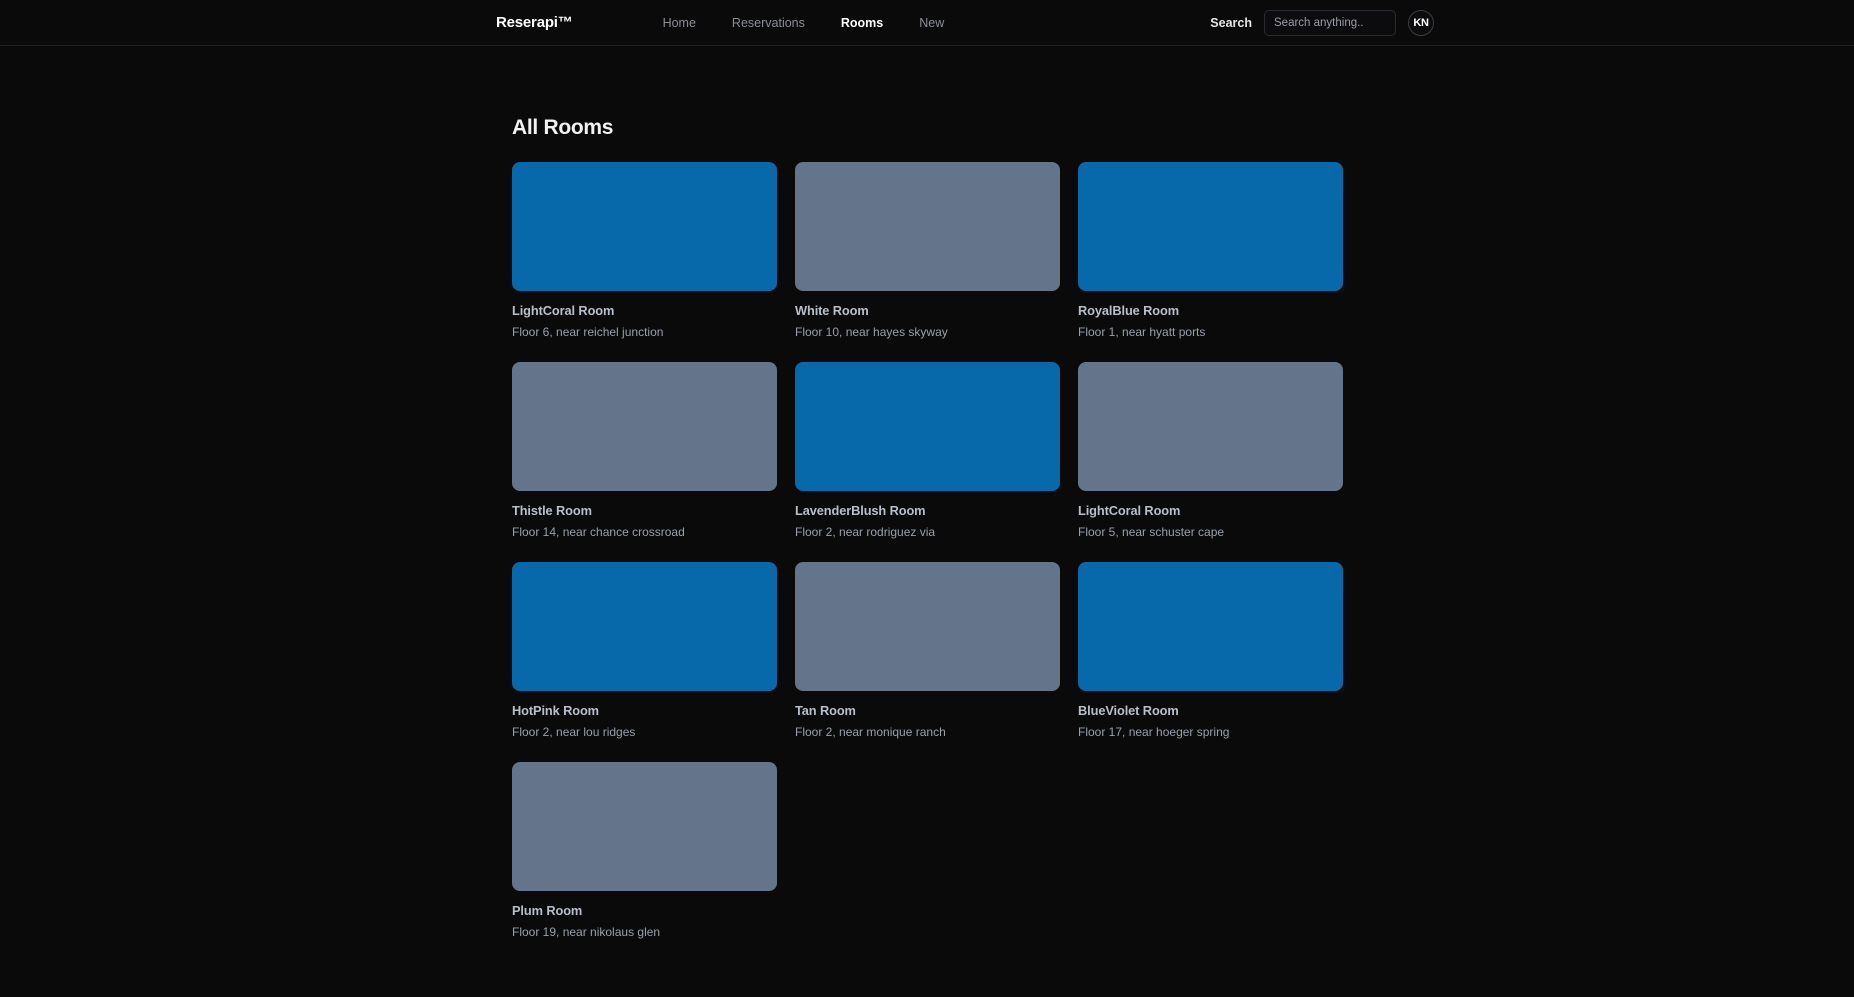  What do you see at coordinates (860, 510) in the screenshot?
I see `room-name: LavenderBlush Room` at bounding box center [860, 510].